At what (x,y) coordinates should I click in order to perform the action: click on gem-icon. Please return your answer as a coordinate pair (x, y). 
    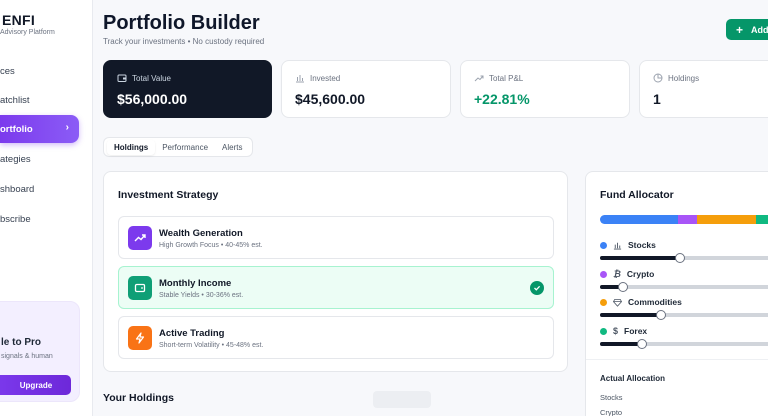
    Looking at the image, I should click on (617, 302).